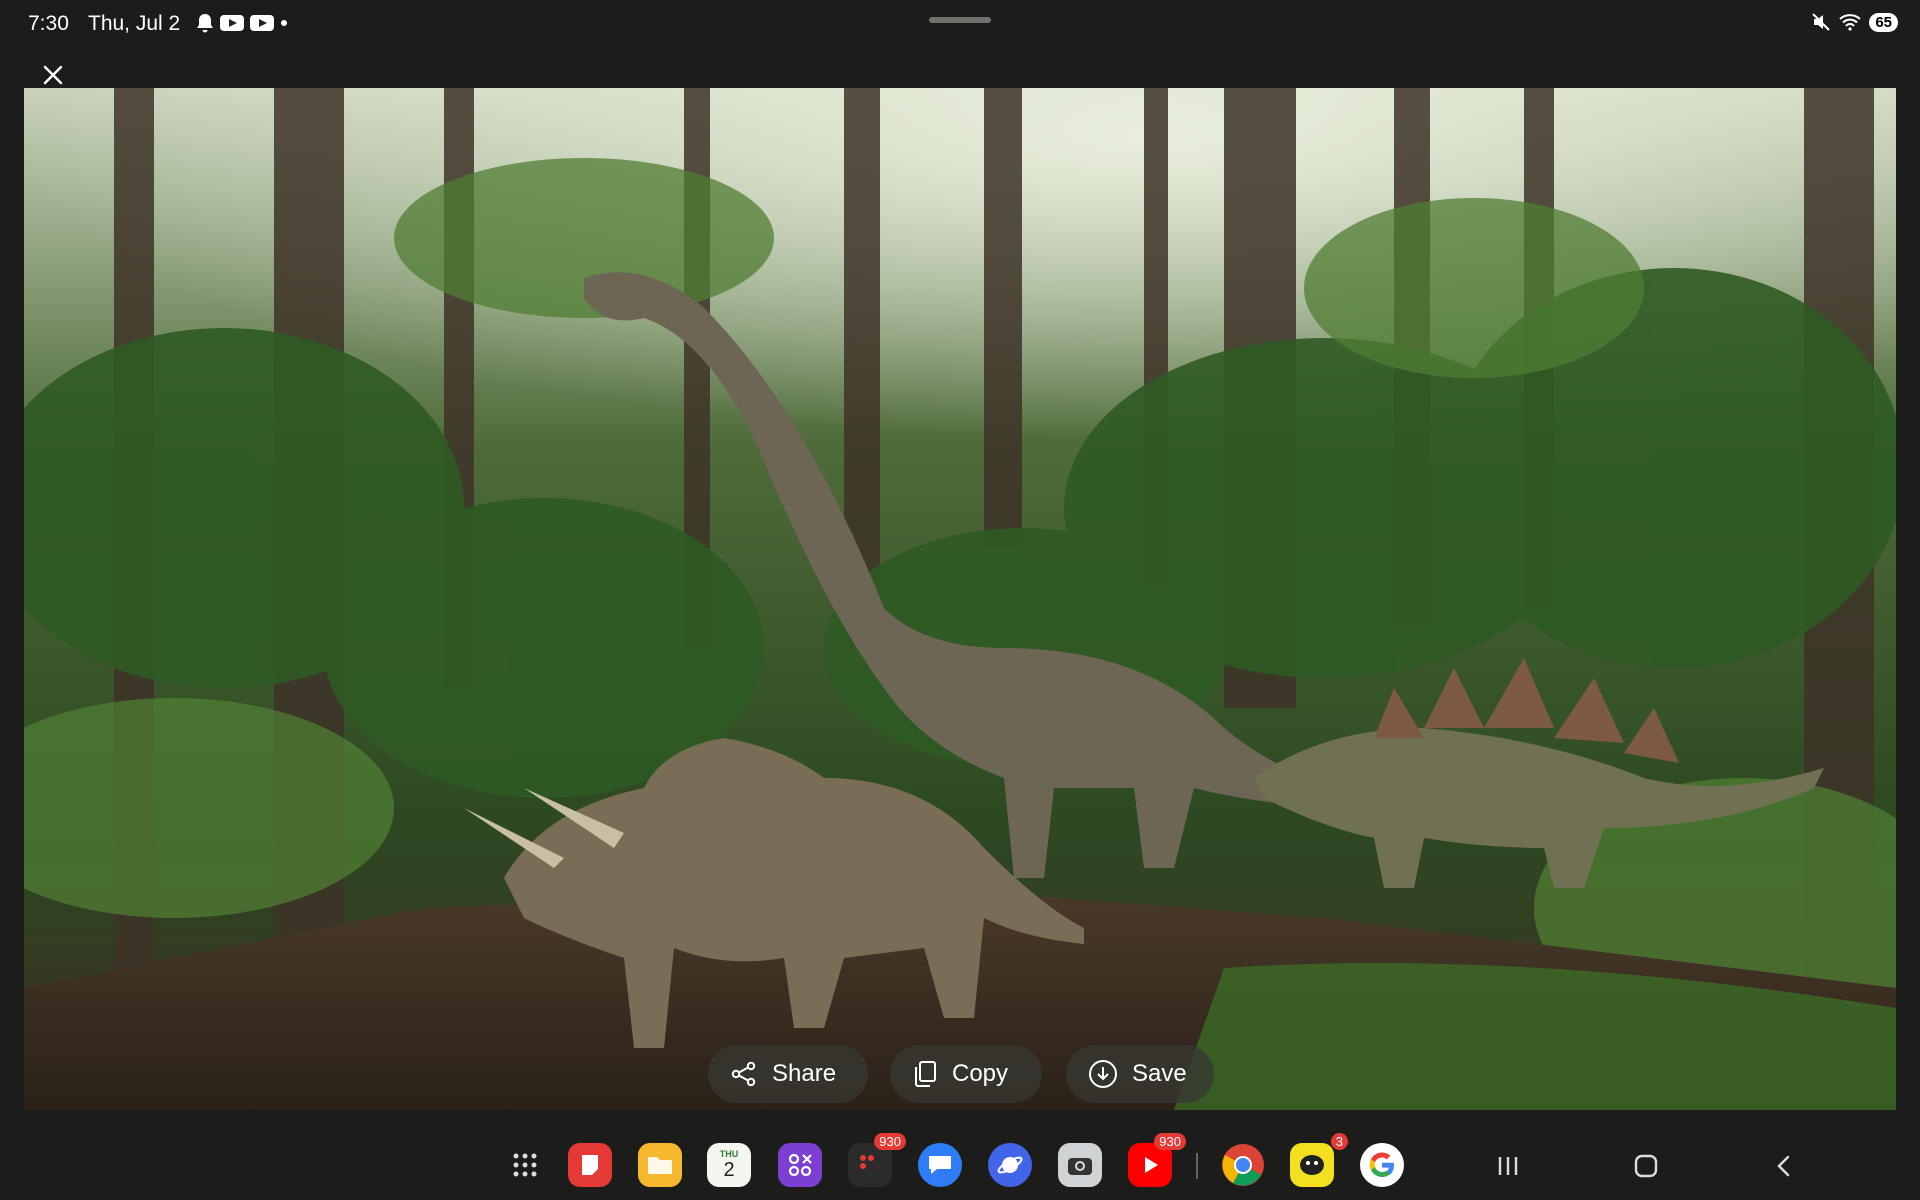  I want to click on battery-level: 65, so click(1883, 22).